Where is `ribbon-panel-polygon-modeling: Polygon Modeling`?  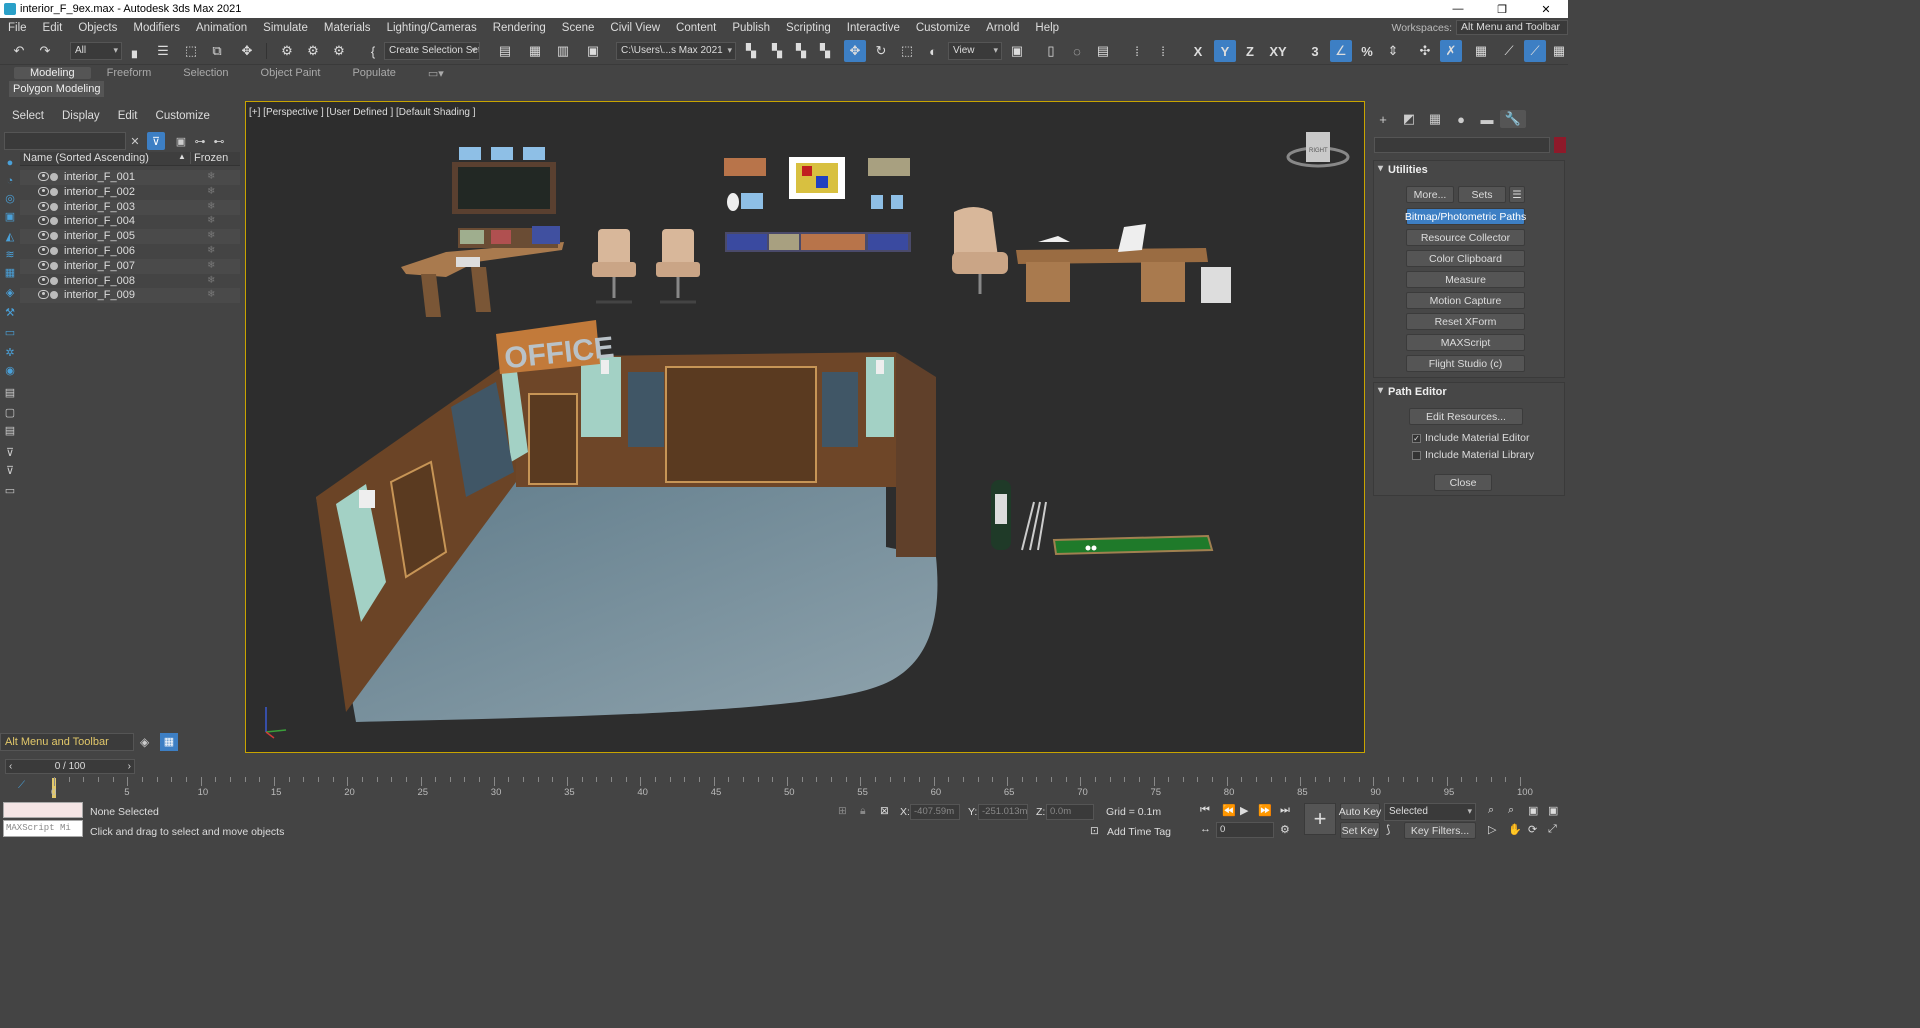 ribbon-panel-polygon-modeling: Polygon Modeling is located at coordinates (57, 89).